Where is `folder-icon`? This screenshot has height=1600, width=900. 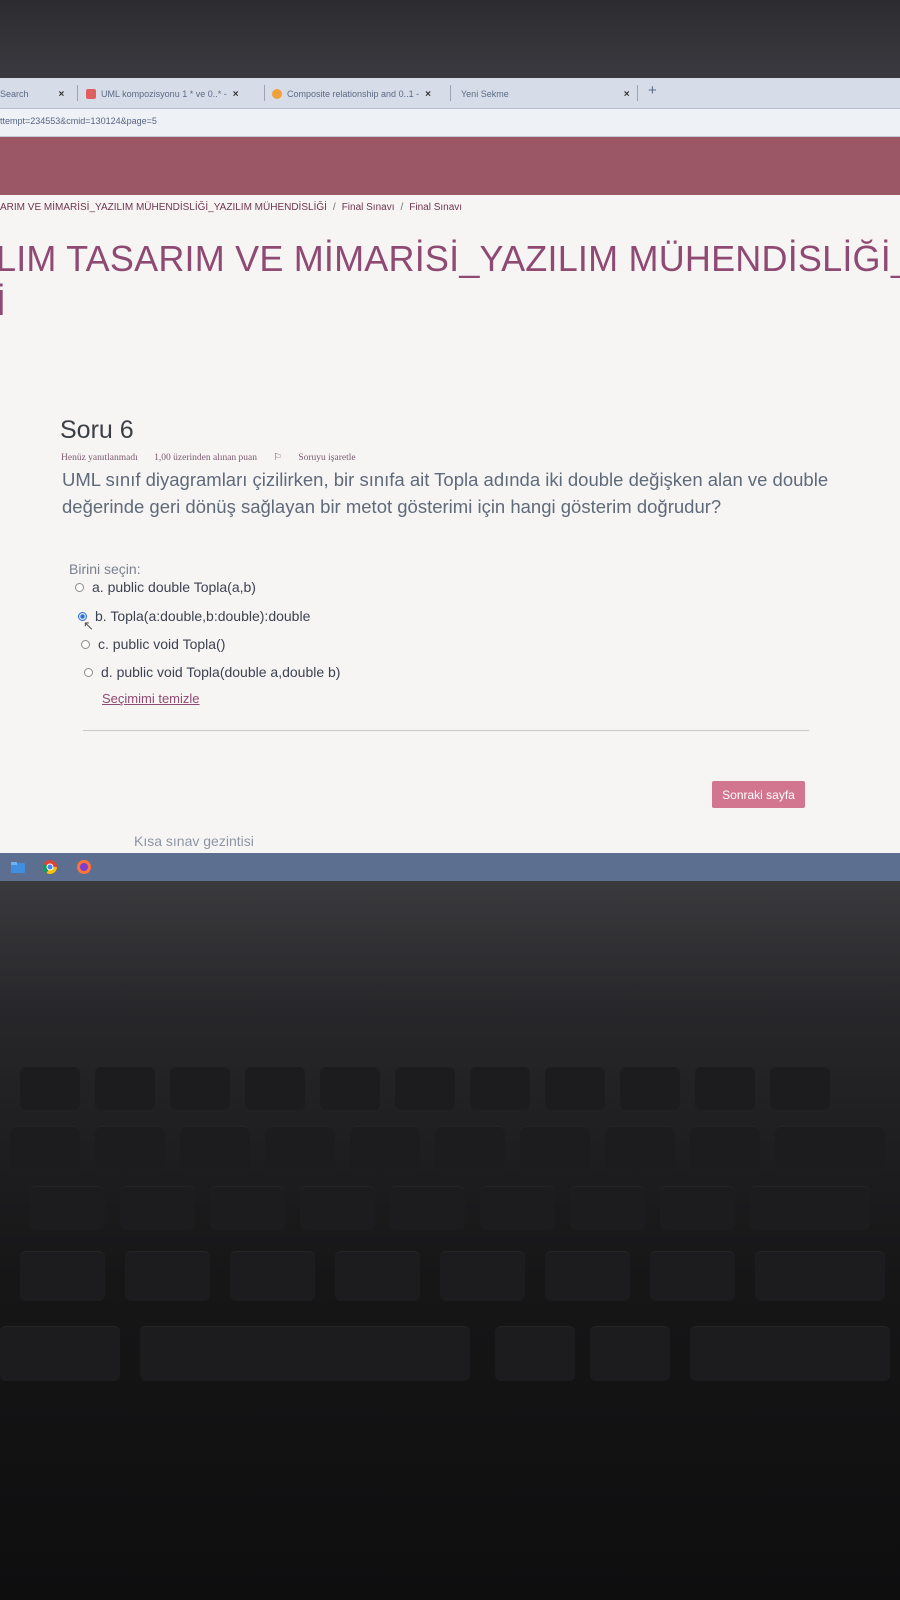
folder-icon is located at coordinates (18, 867).